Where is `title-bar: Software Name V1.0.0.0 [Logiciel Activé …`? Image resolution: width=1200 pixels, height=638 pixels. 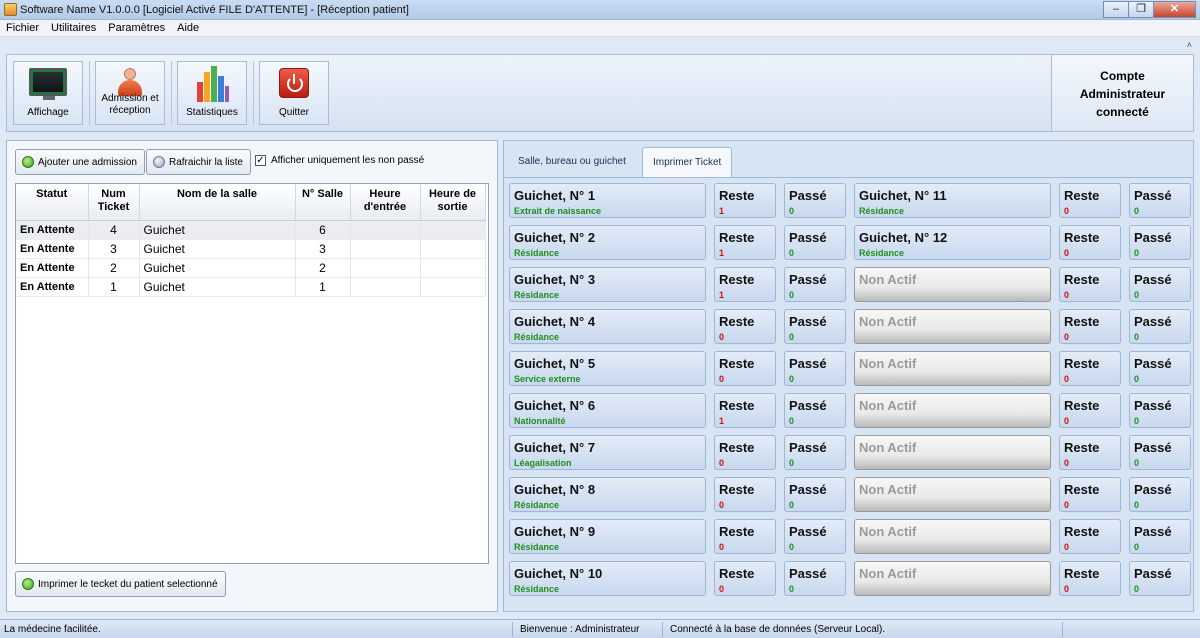
title-bar: Software Name V1.0.0.0 [Logiciel Activé … is located at coordinates (600, 10).